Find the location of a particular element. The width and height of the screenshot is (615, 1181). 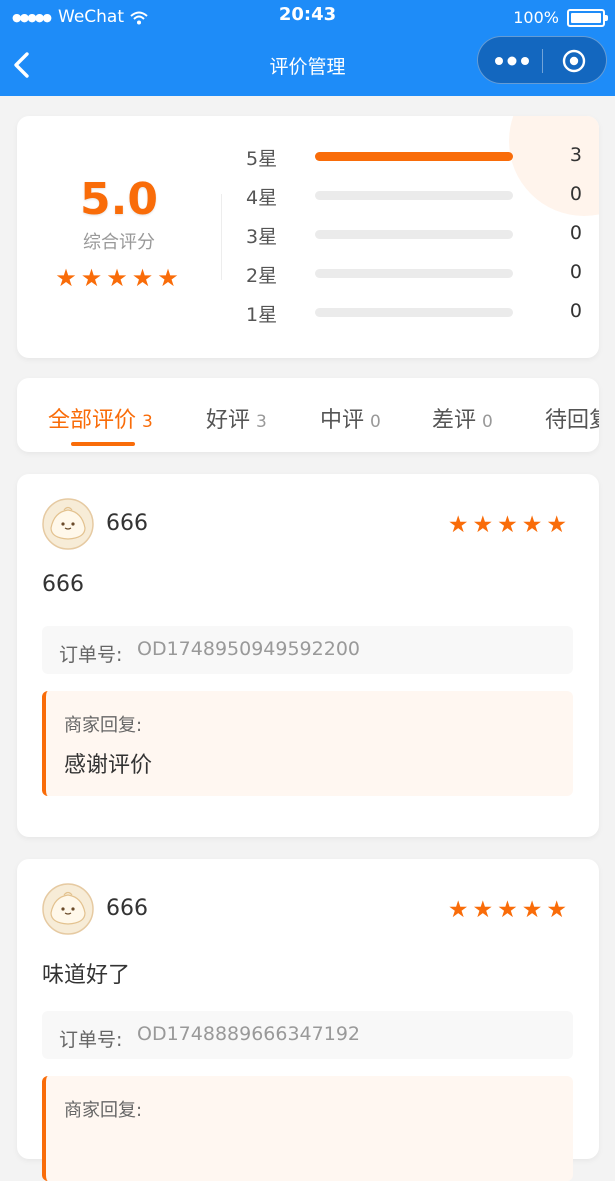

review-content: 666 is located at coordinates (63, 584).